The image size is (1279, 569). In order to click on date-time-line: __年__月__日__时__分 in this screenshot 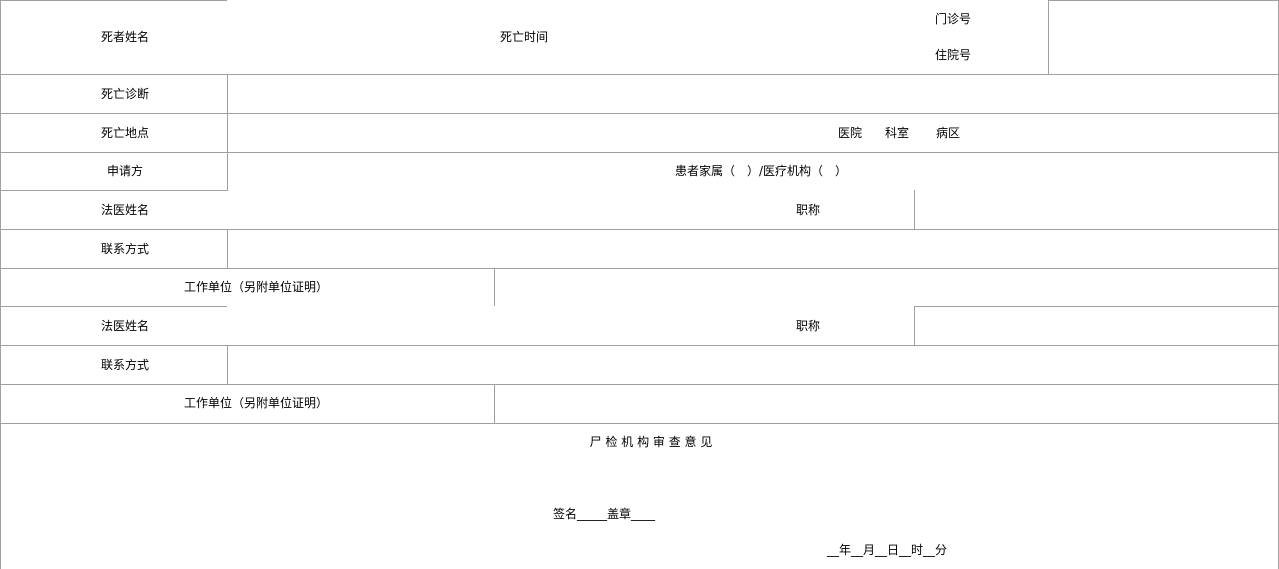, I will do `click(887, 550)`.